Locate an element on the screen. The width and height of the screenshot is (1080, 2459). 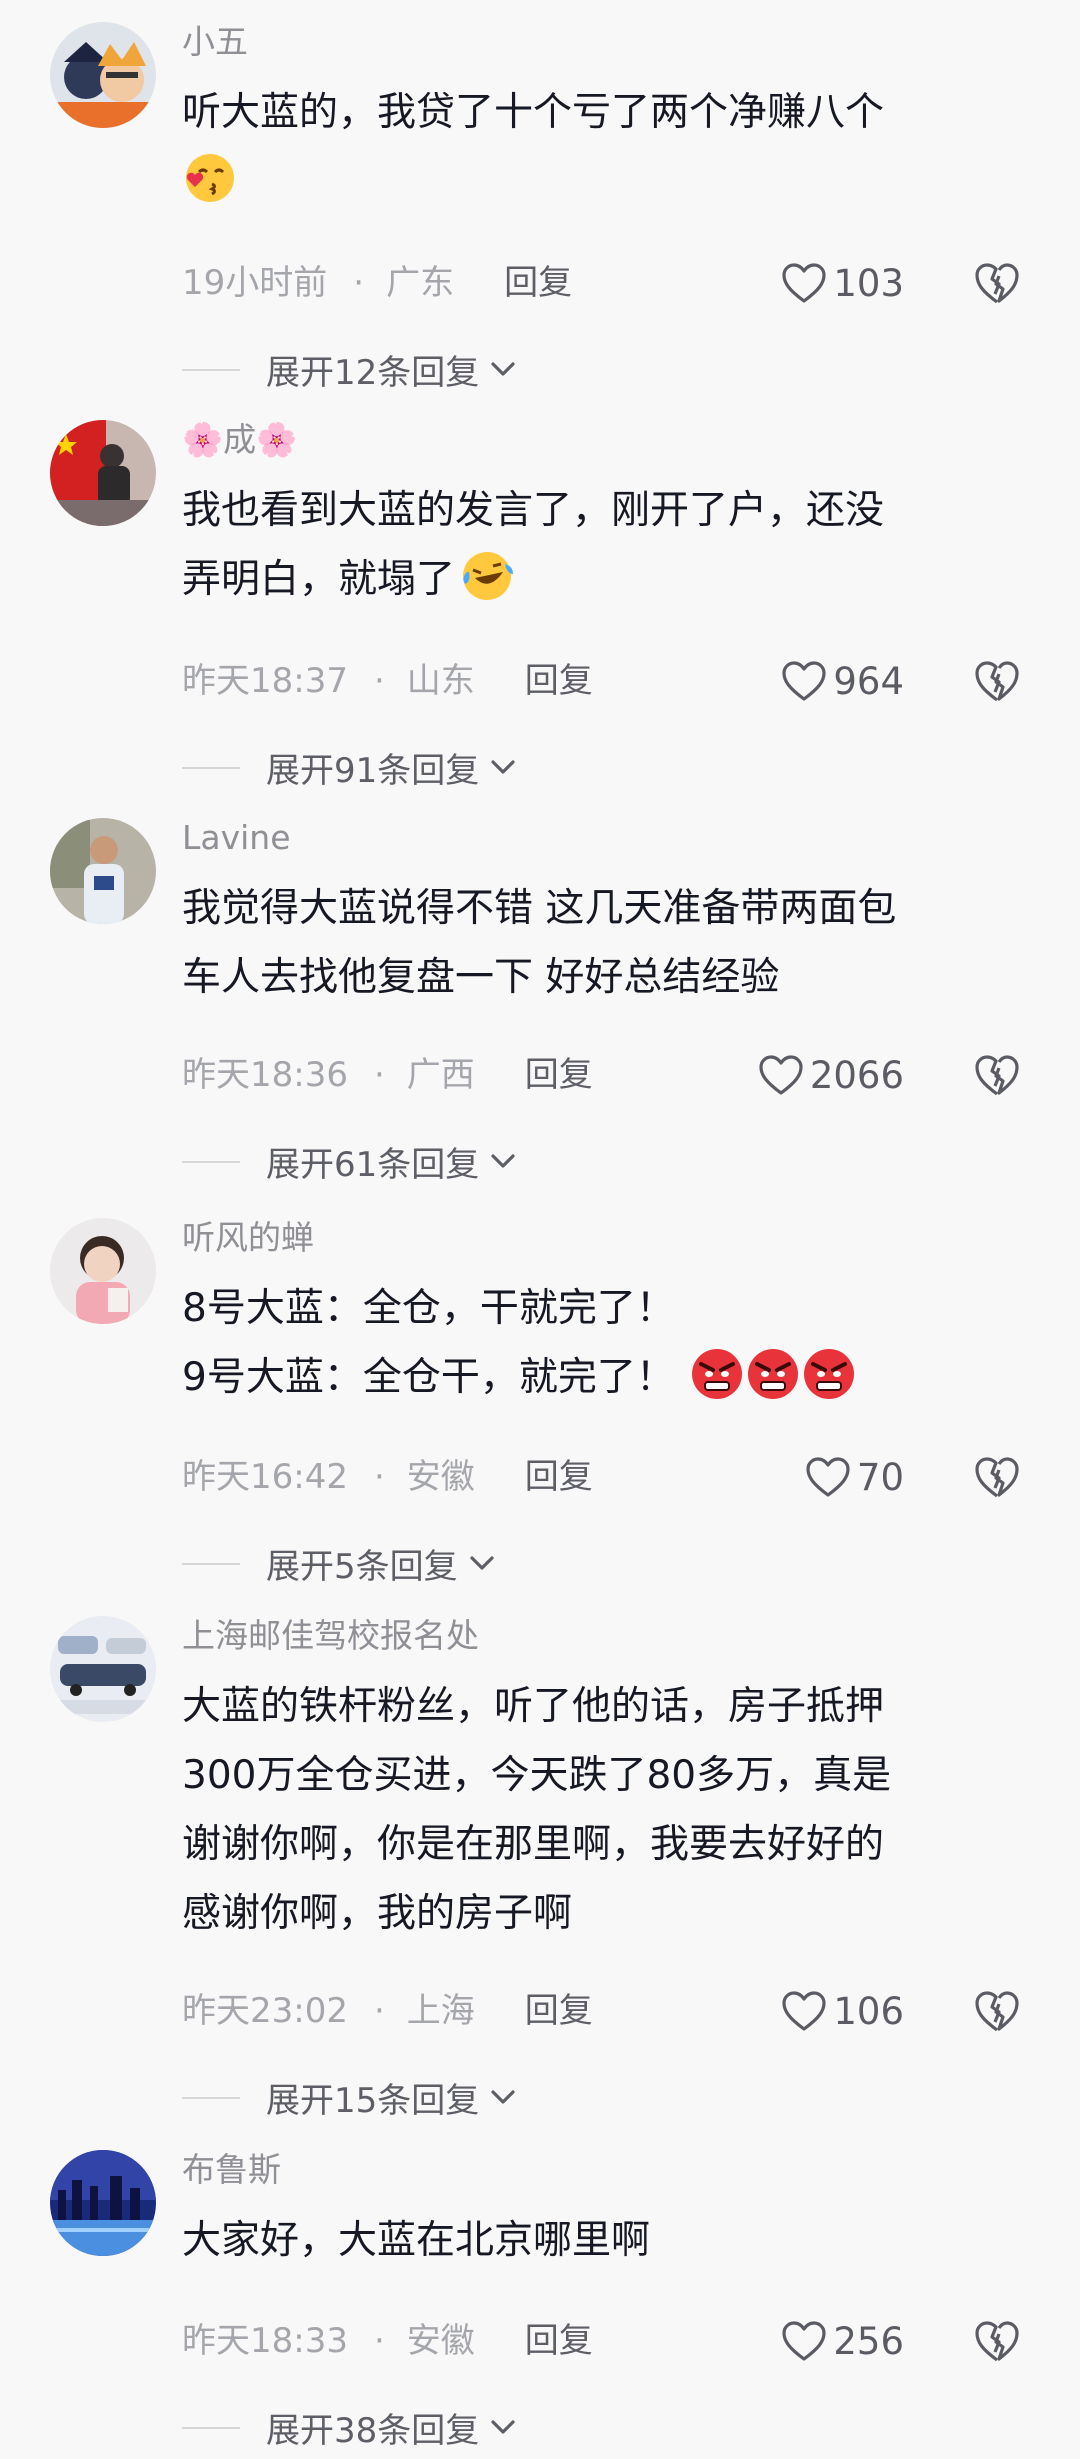
like-button: 106 is located at coordinates (842, 2011).